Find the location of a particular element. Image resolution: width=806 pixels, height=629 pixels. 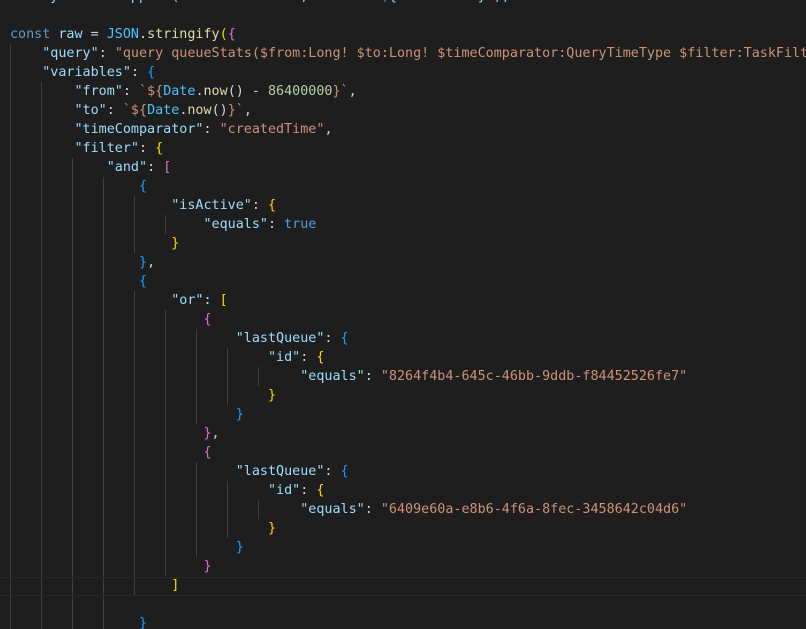

code-line: "or": [ is located at coordinates (119, 300).